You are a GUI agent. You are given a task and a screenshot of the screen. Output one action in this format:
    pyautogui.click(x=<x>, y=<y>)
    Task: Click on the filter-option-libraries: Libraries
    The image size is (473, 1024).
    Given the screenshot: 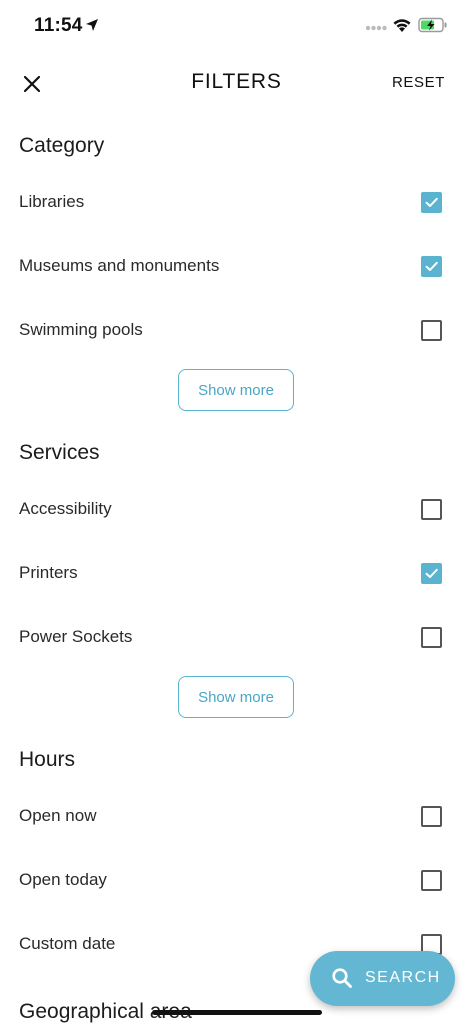 What is the action you would take?
    pyautogui.click(x=236, y=202)
    